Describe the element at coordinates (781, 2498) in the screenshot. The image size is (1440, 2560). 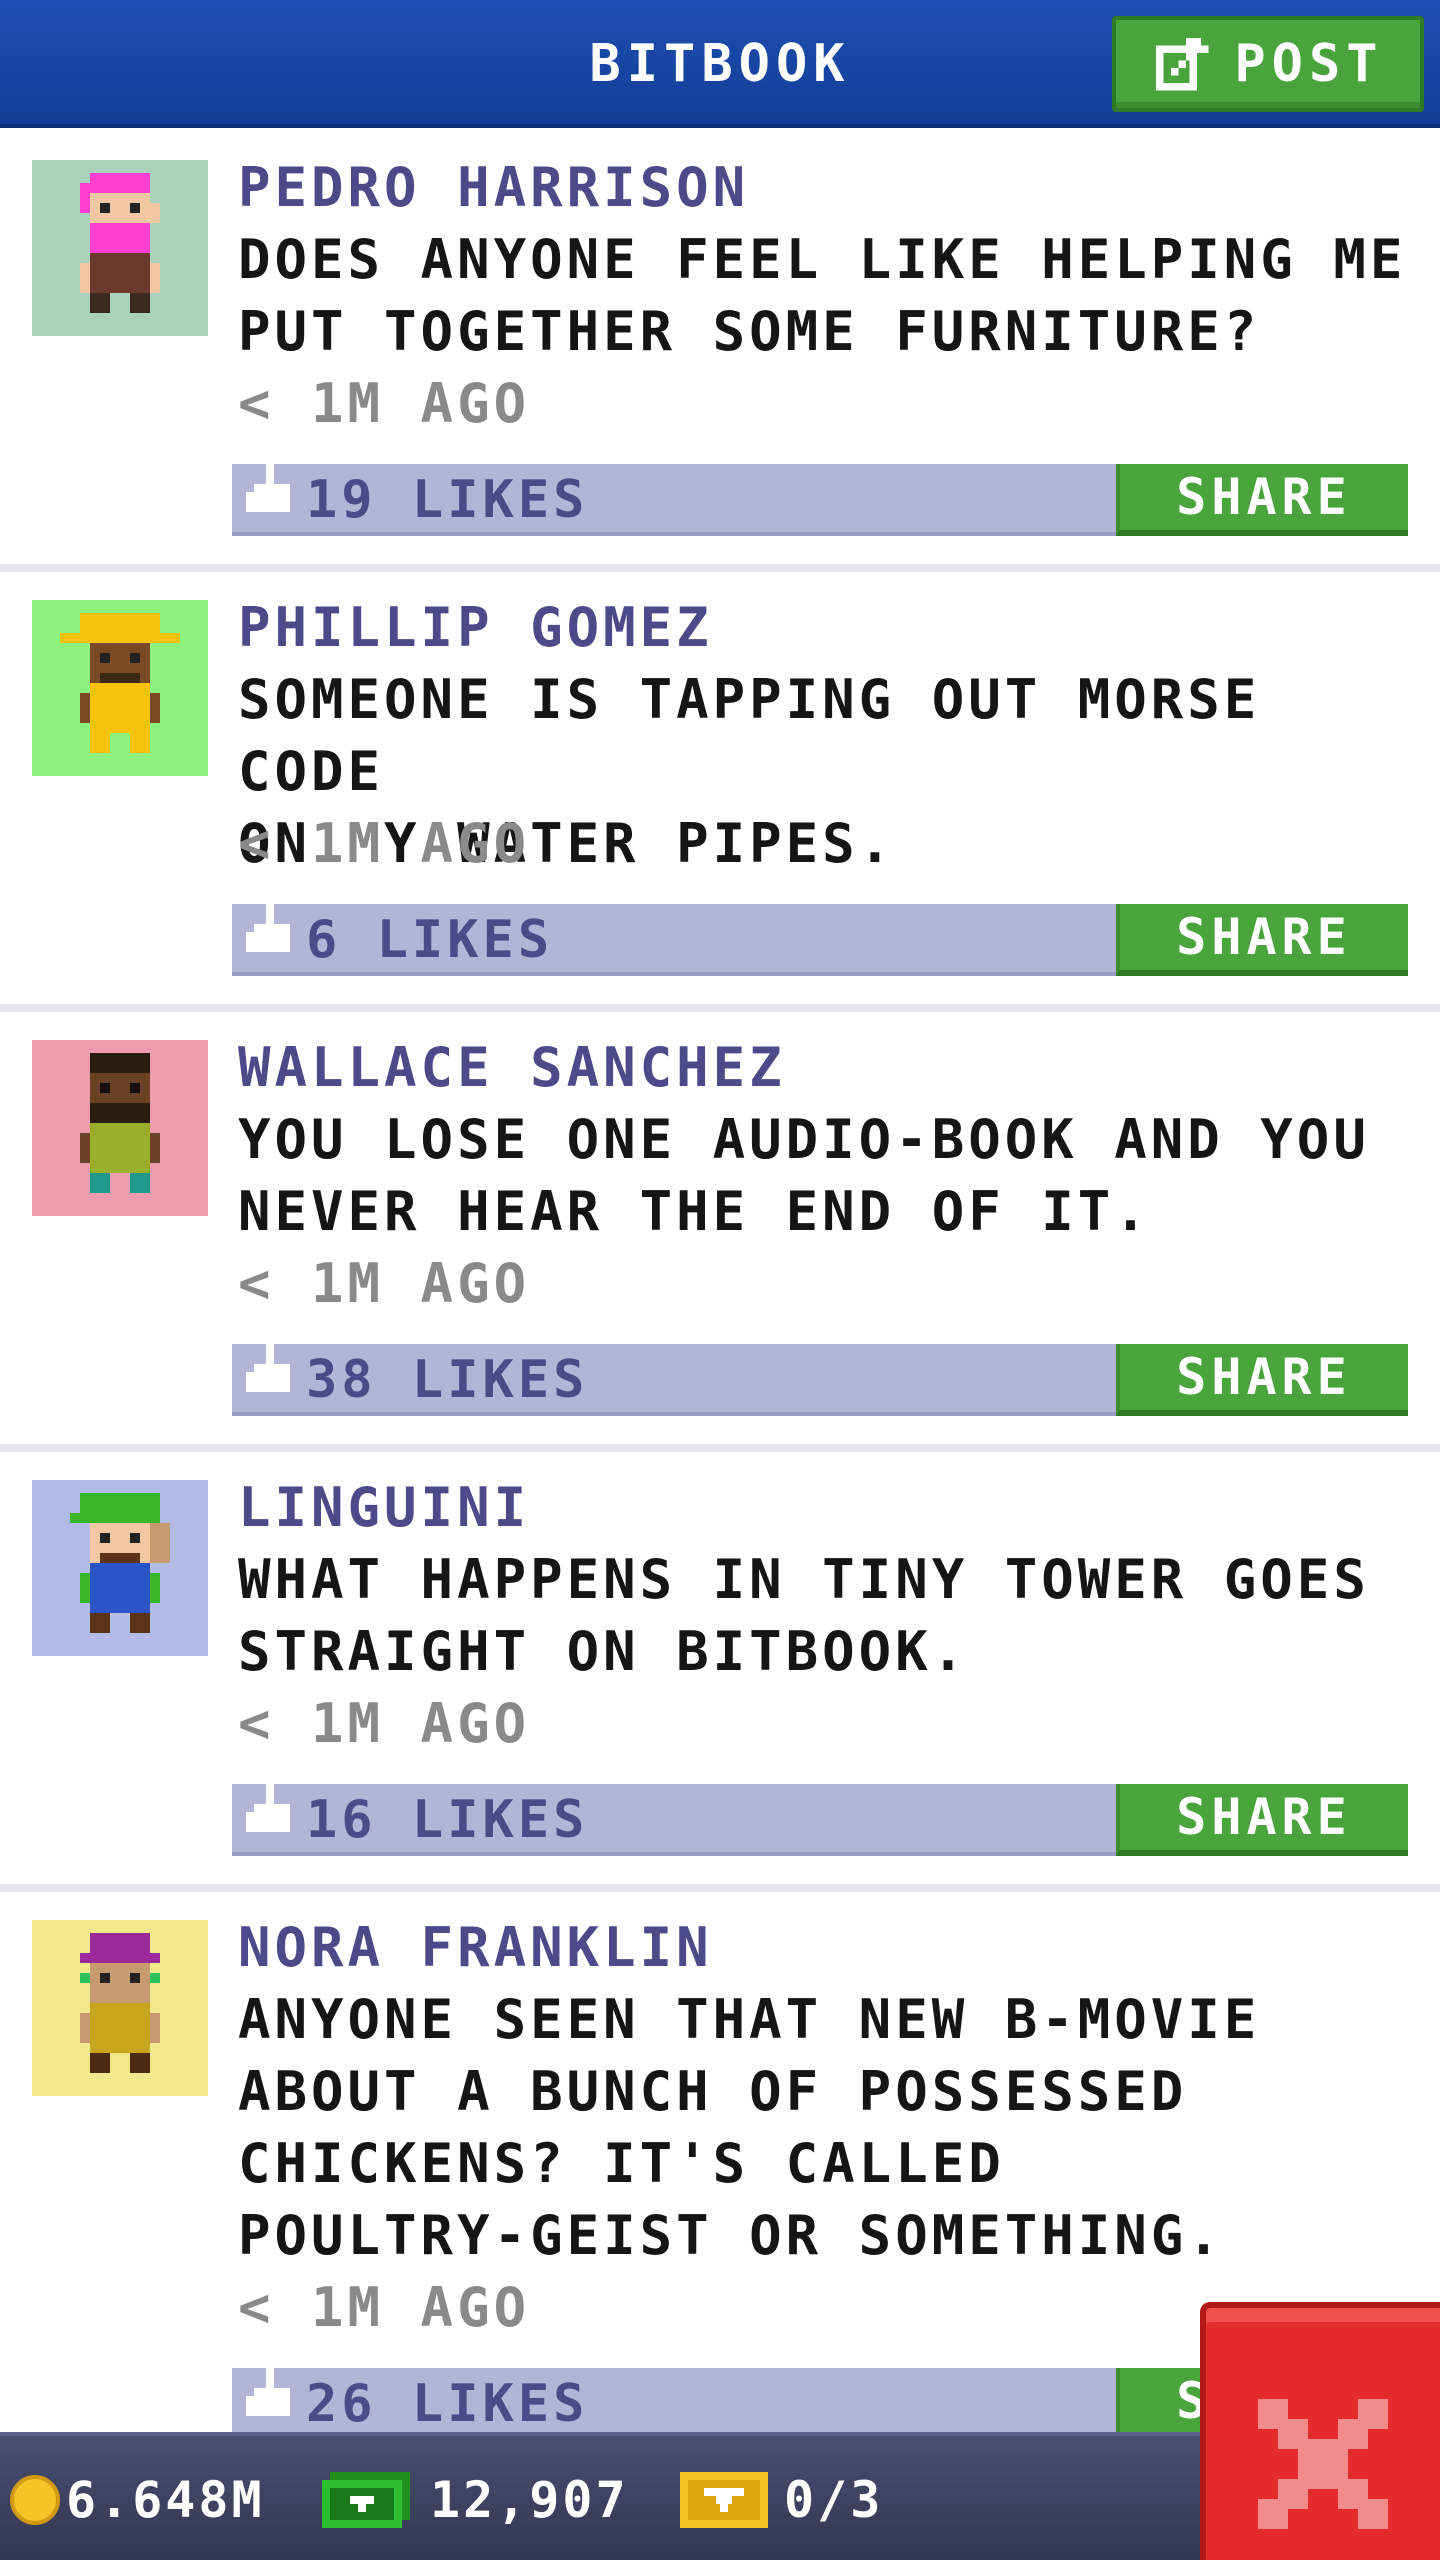
I see `tickets-stat: 0/3` at that location.